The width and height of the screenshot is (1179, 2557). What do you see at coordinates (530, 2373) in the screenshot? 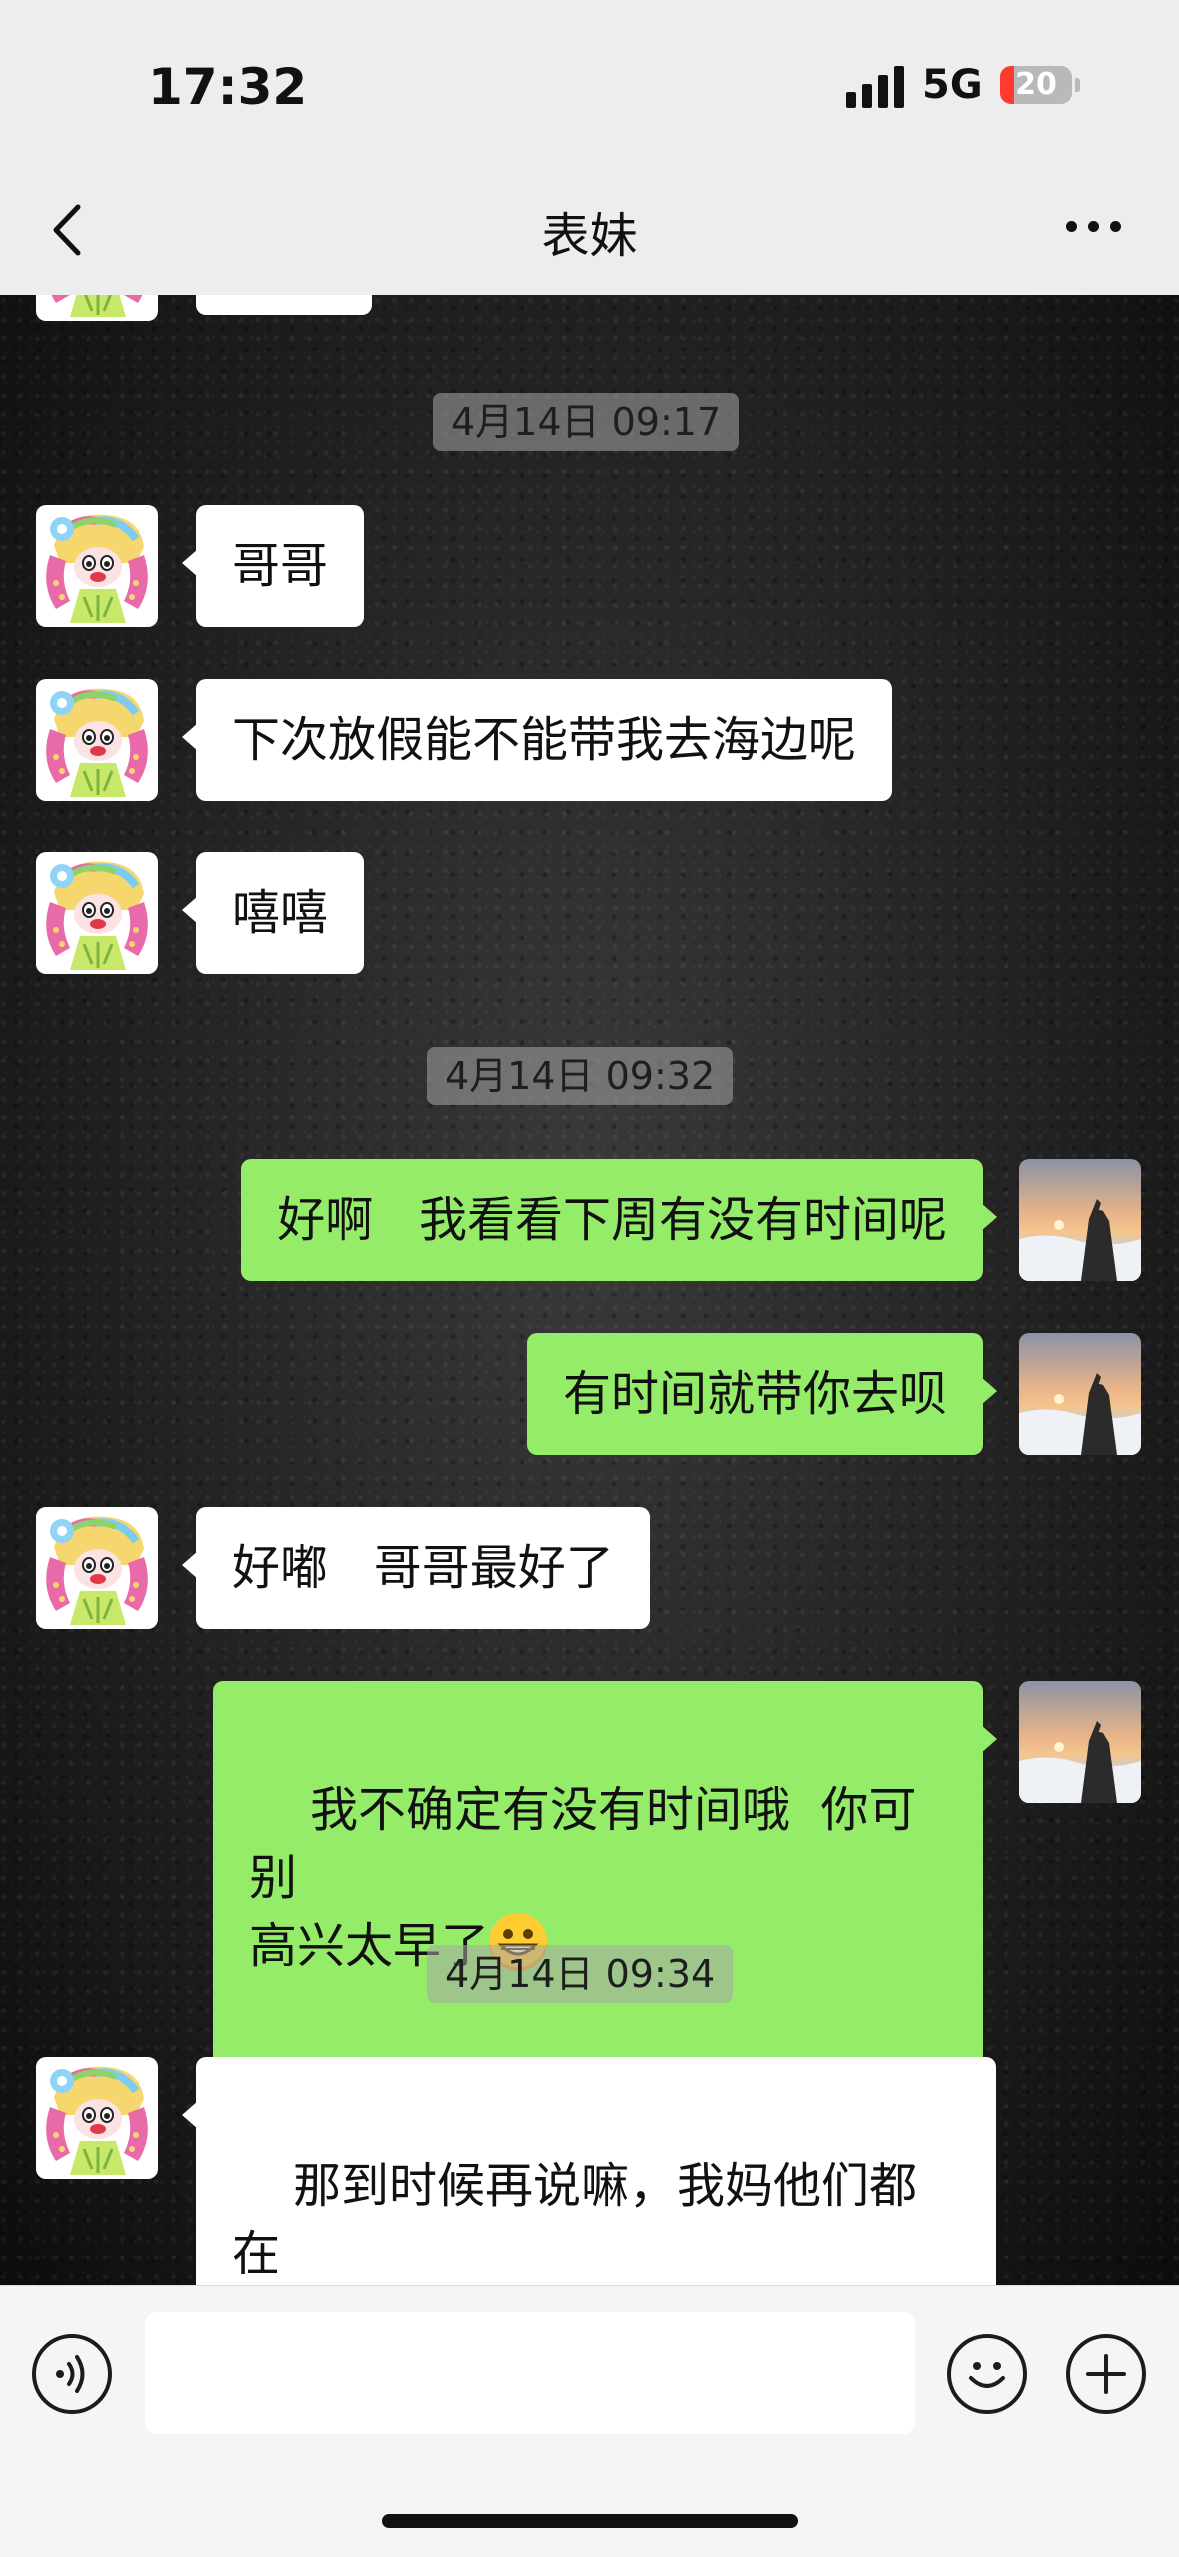
I see `message-input` at bounding box center [530, 2373].